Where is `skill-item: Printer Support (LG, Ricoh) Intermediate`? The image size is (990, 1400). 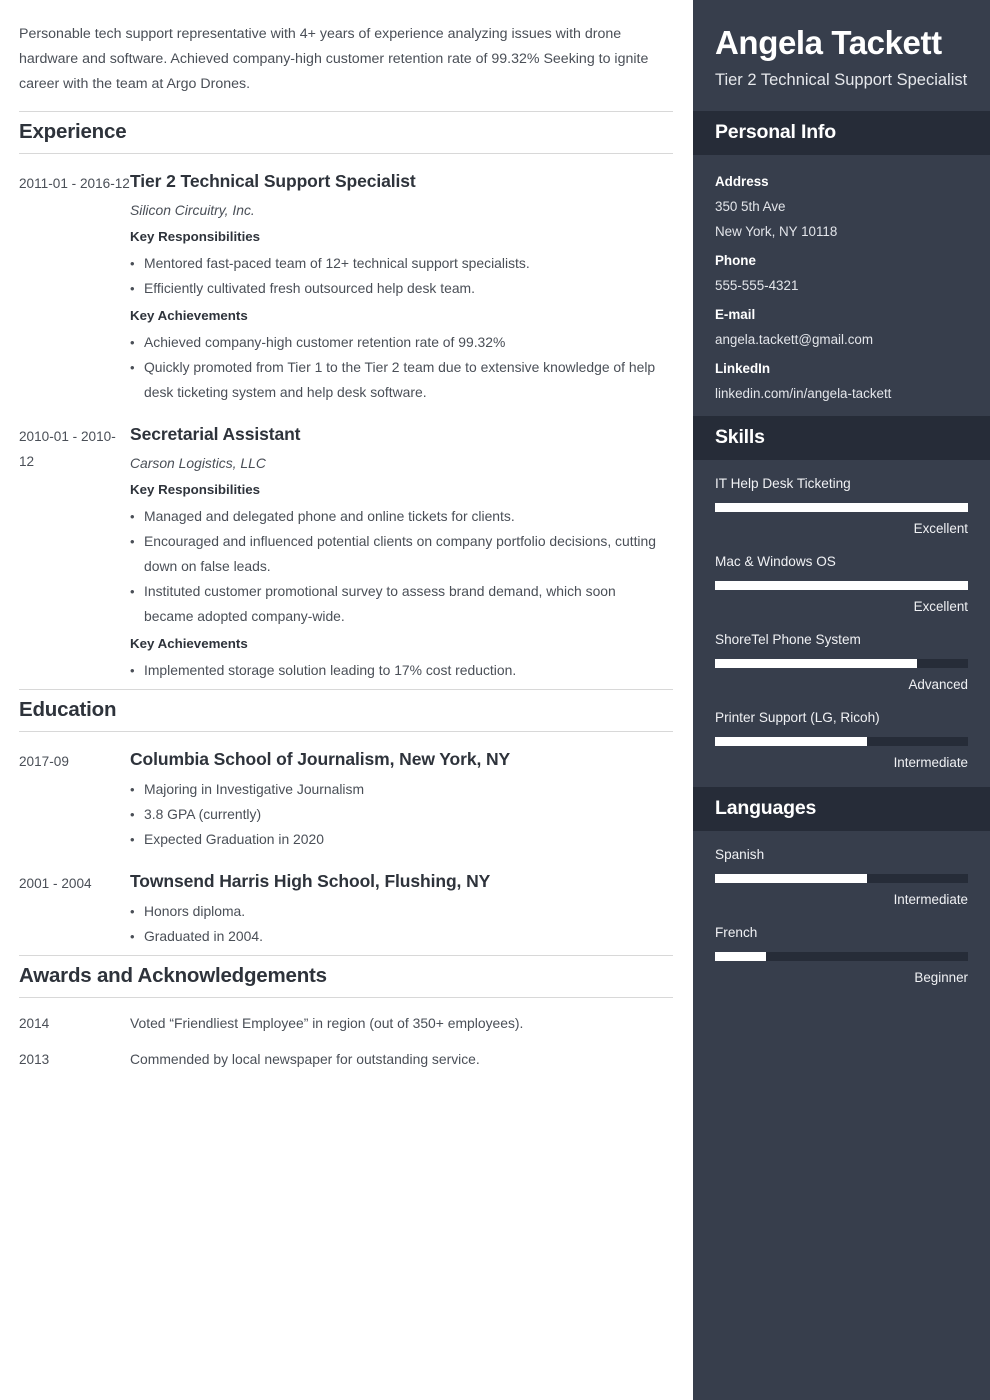
skill-item: Printer Support (LG, Ricoh) Intermediate is located at coordinates (841, 740).